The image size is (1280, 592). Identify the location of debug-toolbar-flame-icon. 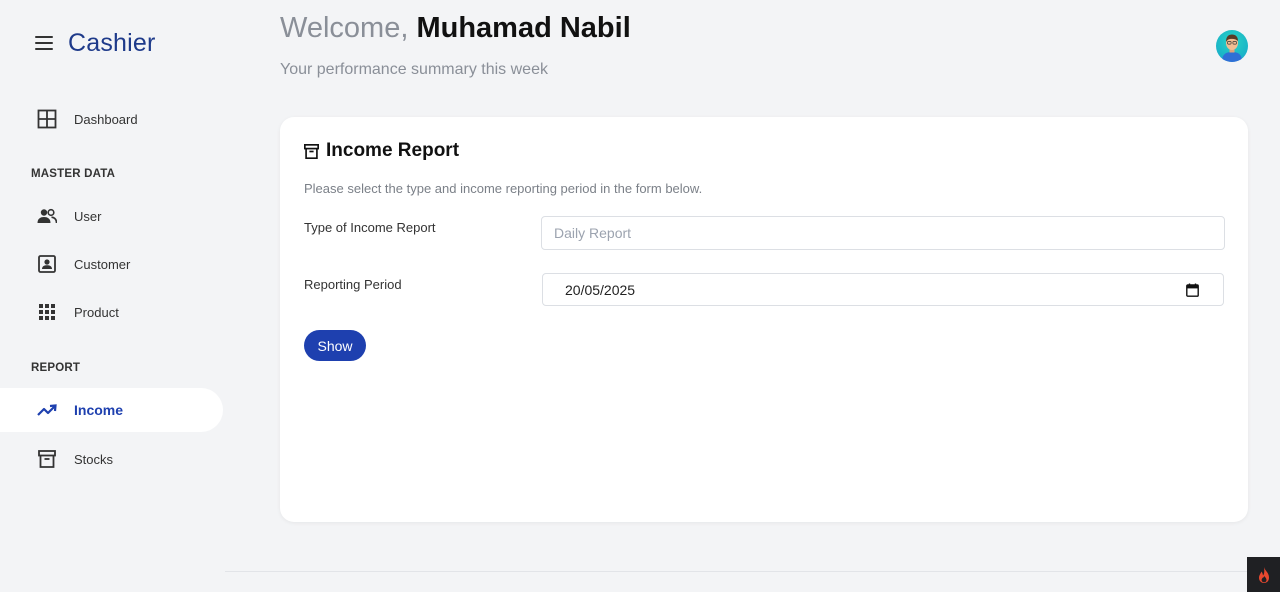
(1263, 574).